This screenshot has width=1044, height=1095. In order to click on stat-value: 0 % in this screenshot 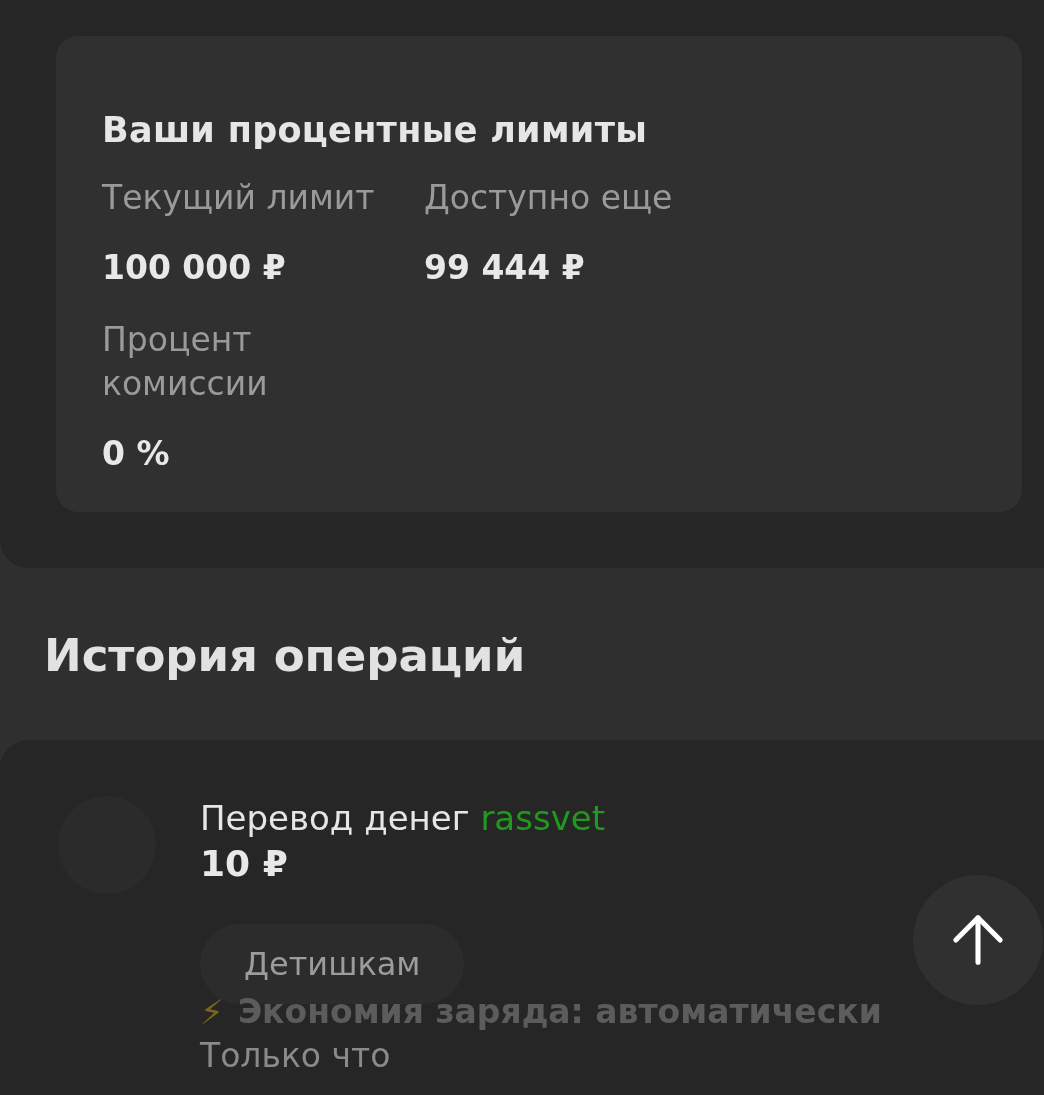, I will do `click(136, 454)`.